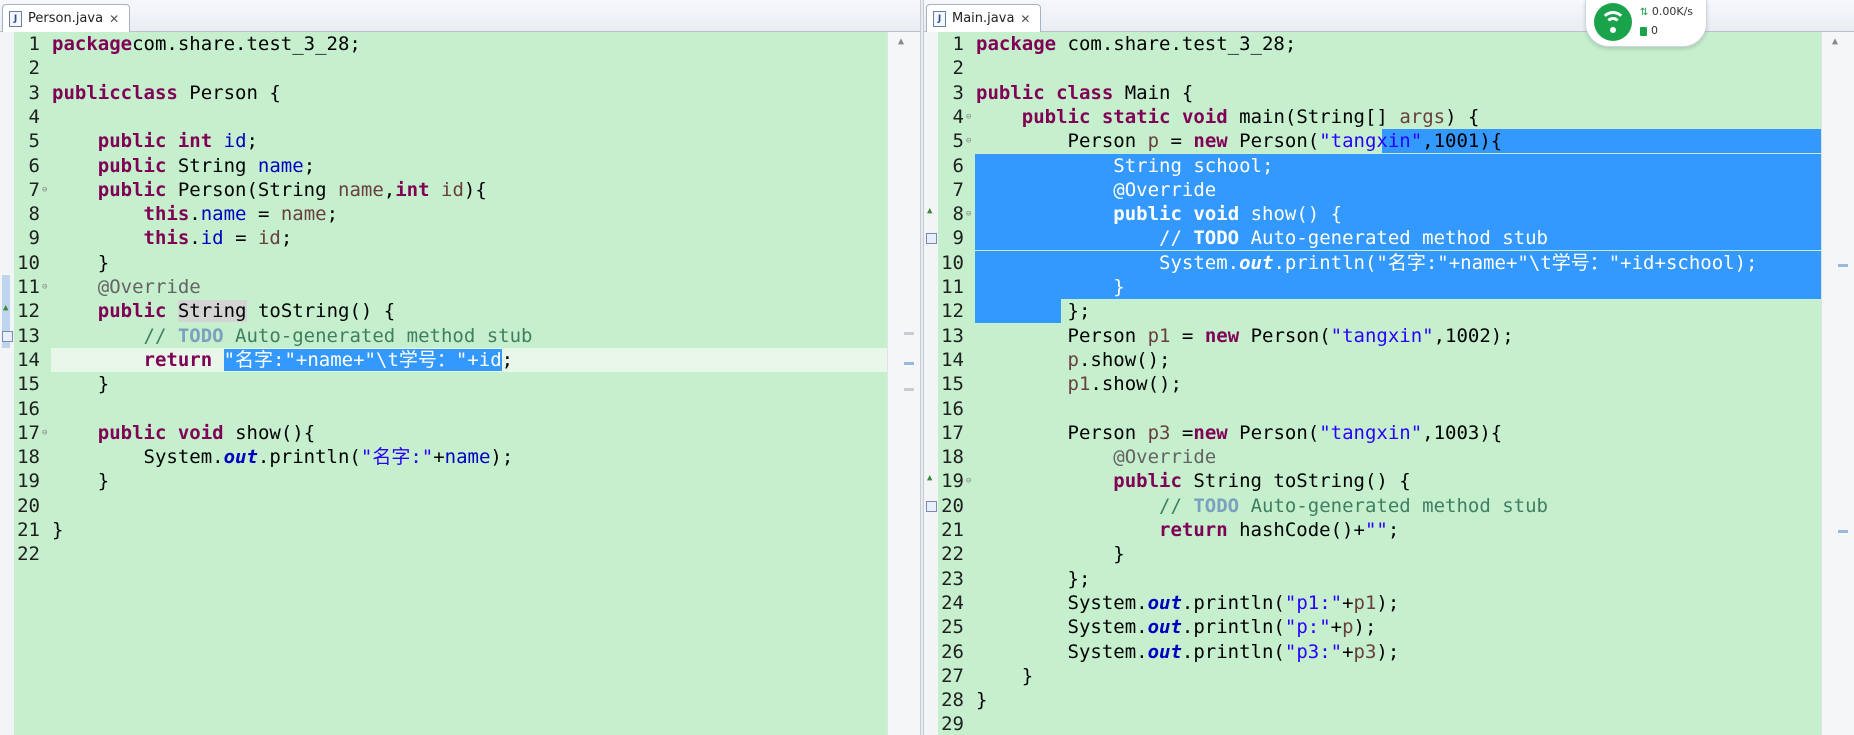  I want to click on code-line: packagecom.share.test_3_28;, so click(469, 44).